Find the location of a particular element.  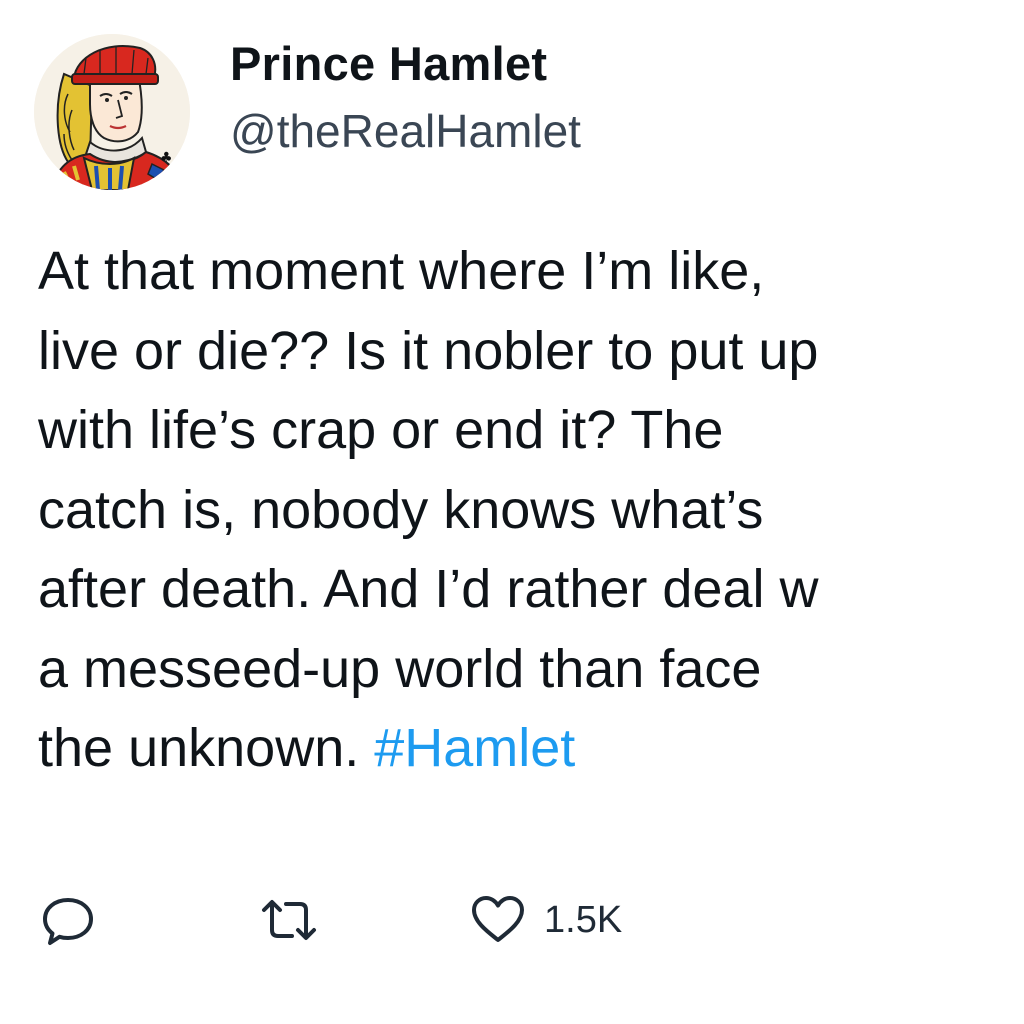

tweet-text-line: At that moment where I’m like, is located at coordinates (401, 271).